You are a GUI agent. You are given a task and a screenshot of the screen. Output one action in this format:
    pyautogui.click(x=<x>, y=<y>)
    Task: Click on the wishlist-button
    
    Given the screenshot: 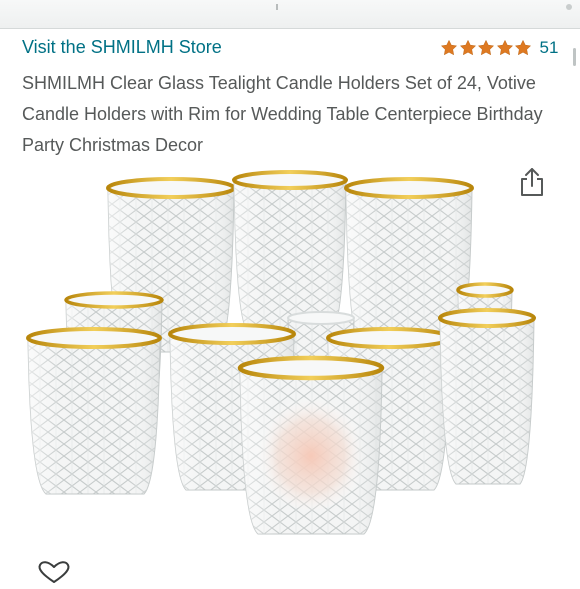 What is the action you would take?
    pyautogui.click(x=54, y=572)
    